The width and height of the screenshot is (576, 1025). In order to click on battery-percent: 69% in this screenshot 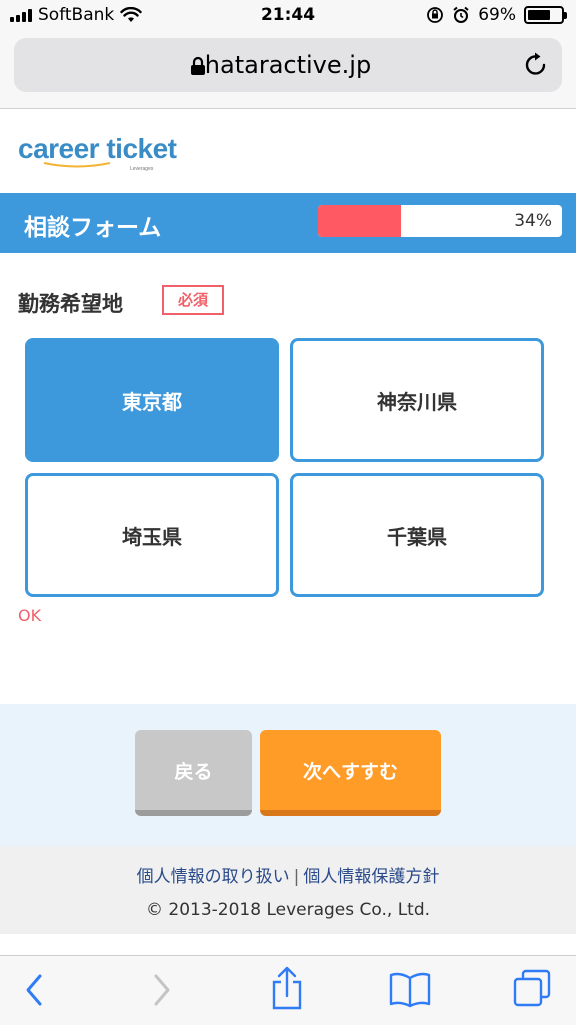, I will do `click(497, 15)`.